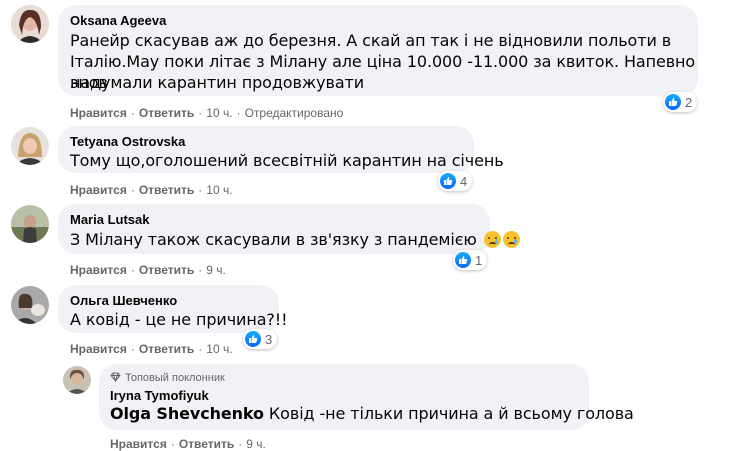  What do you see at coordinates (216, 270) in the screenshot?
I see `comment-time: 9 ч.` at bounding box center [216, 270].